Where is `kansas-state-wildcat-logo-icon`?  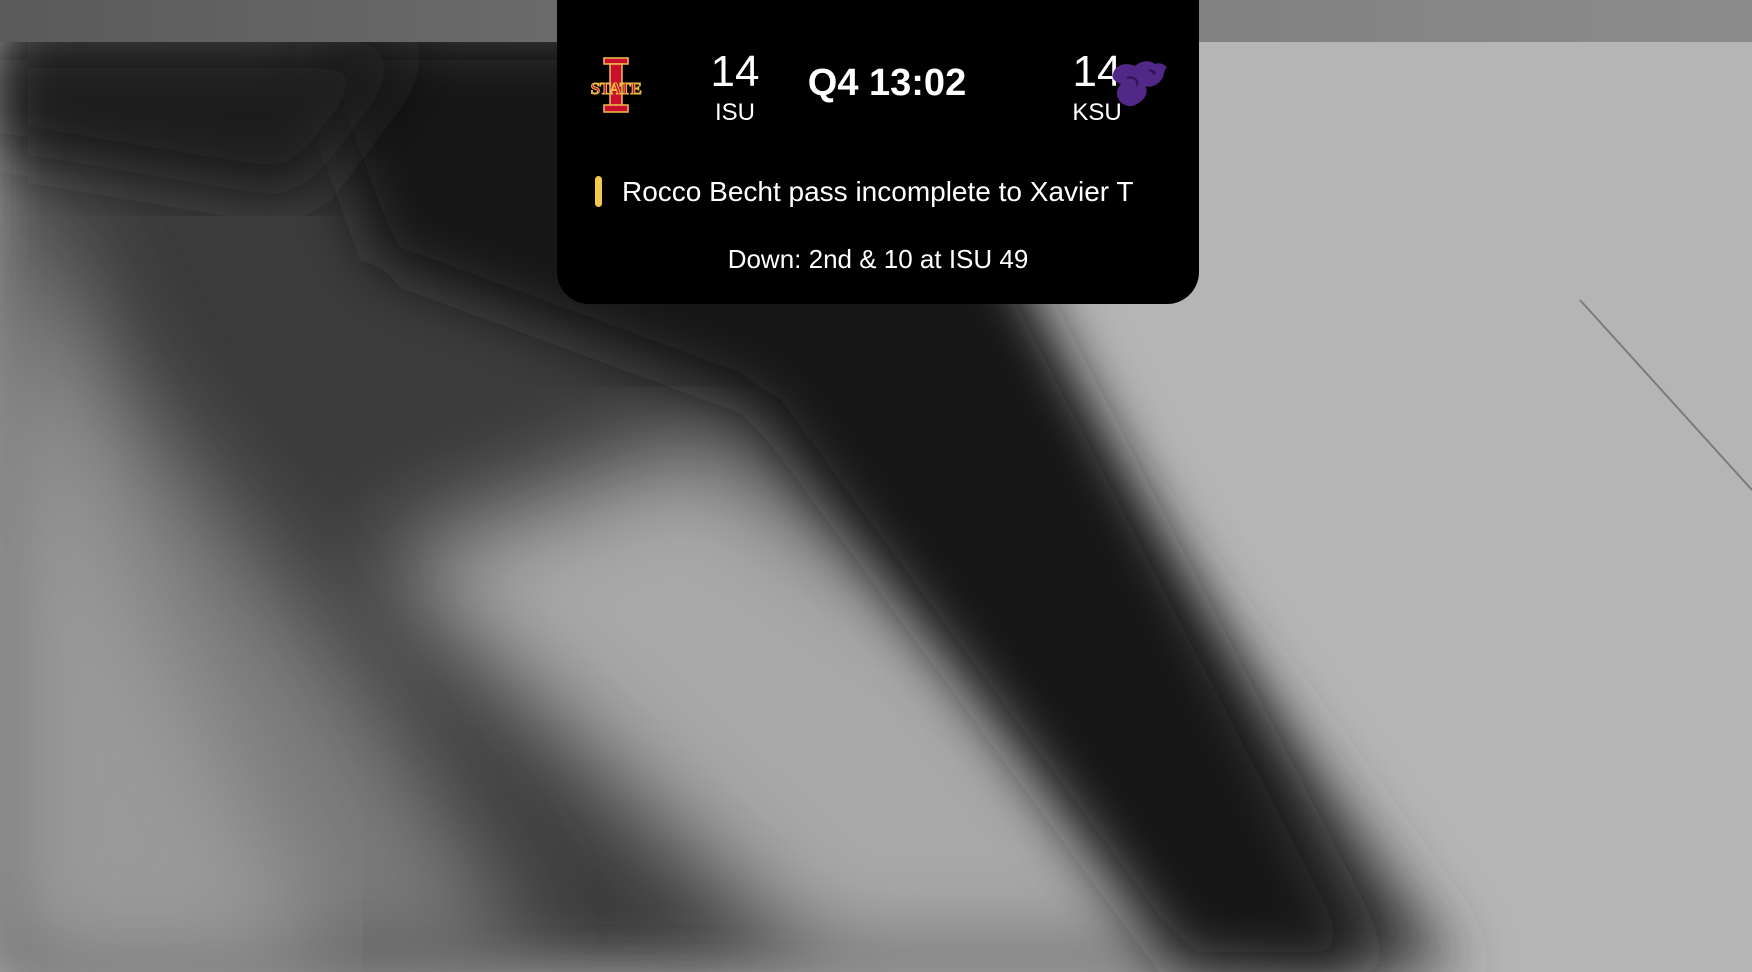 kansas-state-wildcat-logo-icon is located at coordinates (1139, 84).